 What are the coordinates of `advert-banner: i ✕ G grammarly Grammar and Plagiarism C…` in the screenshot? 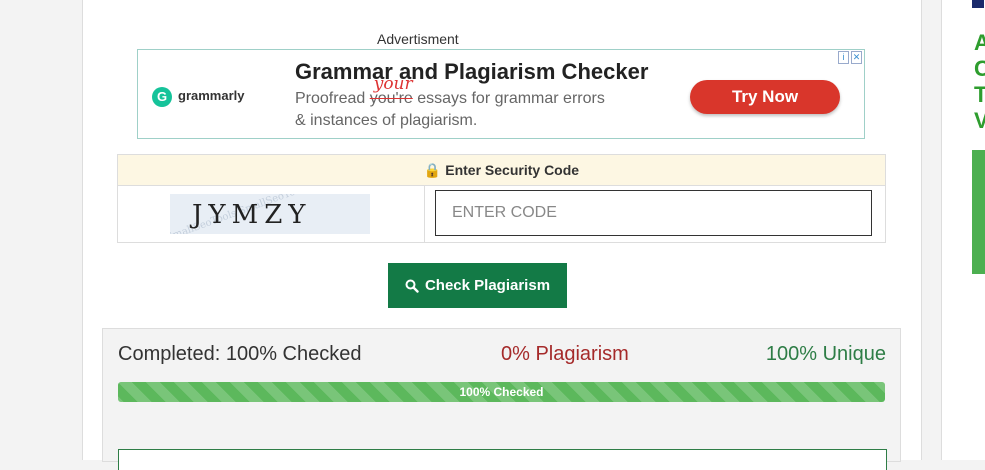 It's located at (501, 94).